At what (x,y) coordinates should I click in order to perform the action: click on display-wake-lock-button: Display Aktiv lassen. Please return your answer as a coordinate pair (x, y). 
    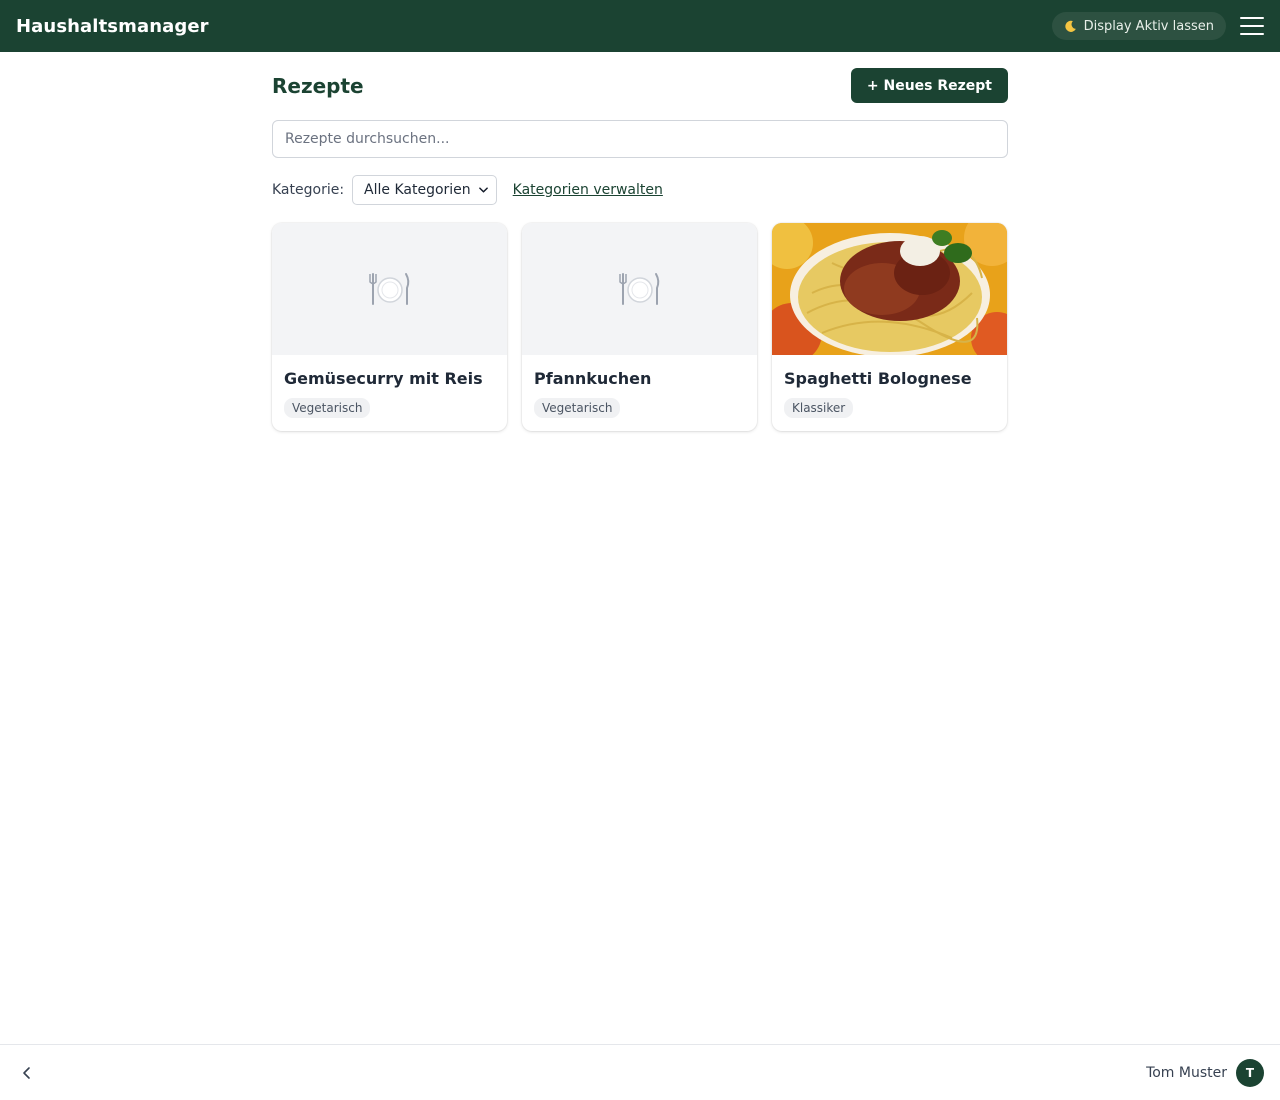
    Looking at the image, I should click on (1138, 26).